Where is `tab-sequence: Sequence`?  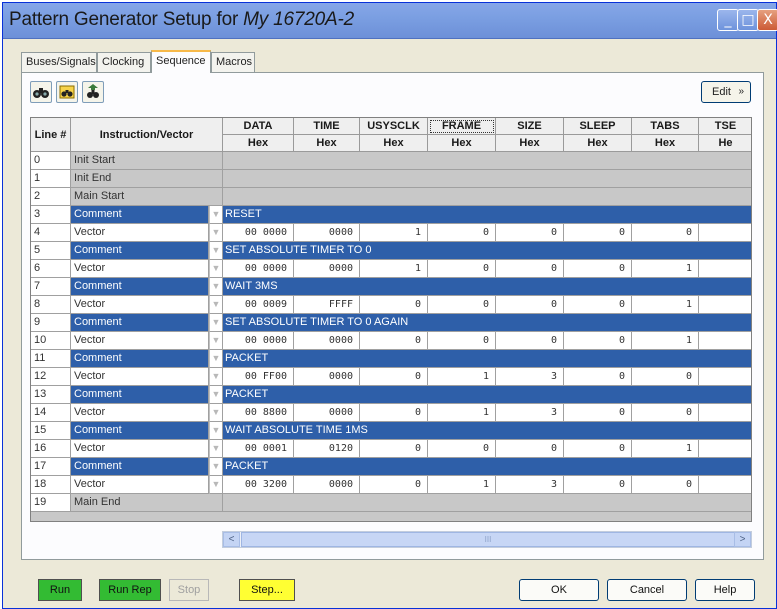
tab-sequence: Sequence is located at coordinates (181, 61).